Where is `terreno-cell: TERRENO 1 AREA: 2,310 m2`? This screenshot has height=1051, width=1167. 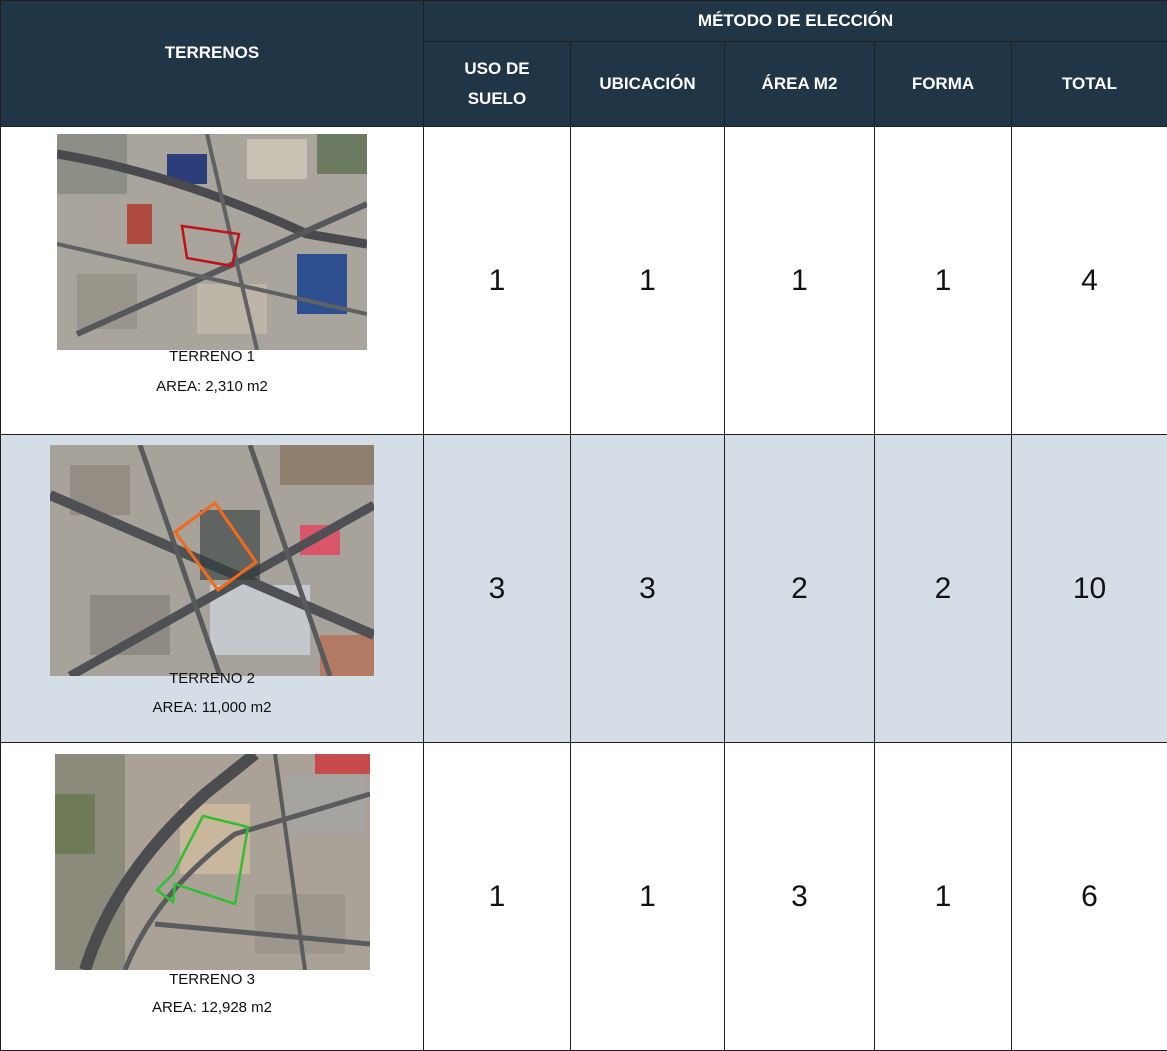
terreno-cell: TERRENO 1 AREA: 2,310 m2 is located at coordinates (212, 281).